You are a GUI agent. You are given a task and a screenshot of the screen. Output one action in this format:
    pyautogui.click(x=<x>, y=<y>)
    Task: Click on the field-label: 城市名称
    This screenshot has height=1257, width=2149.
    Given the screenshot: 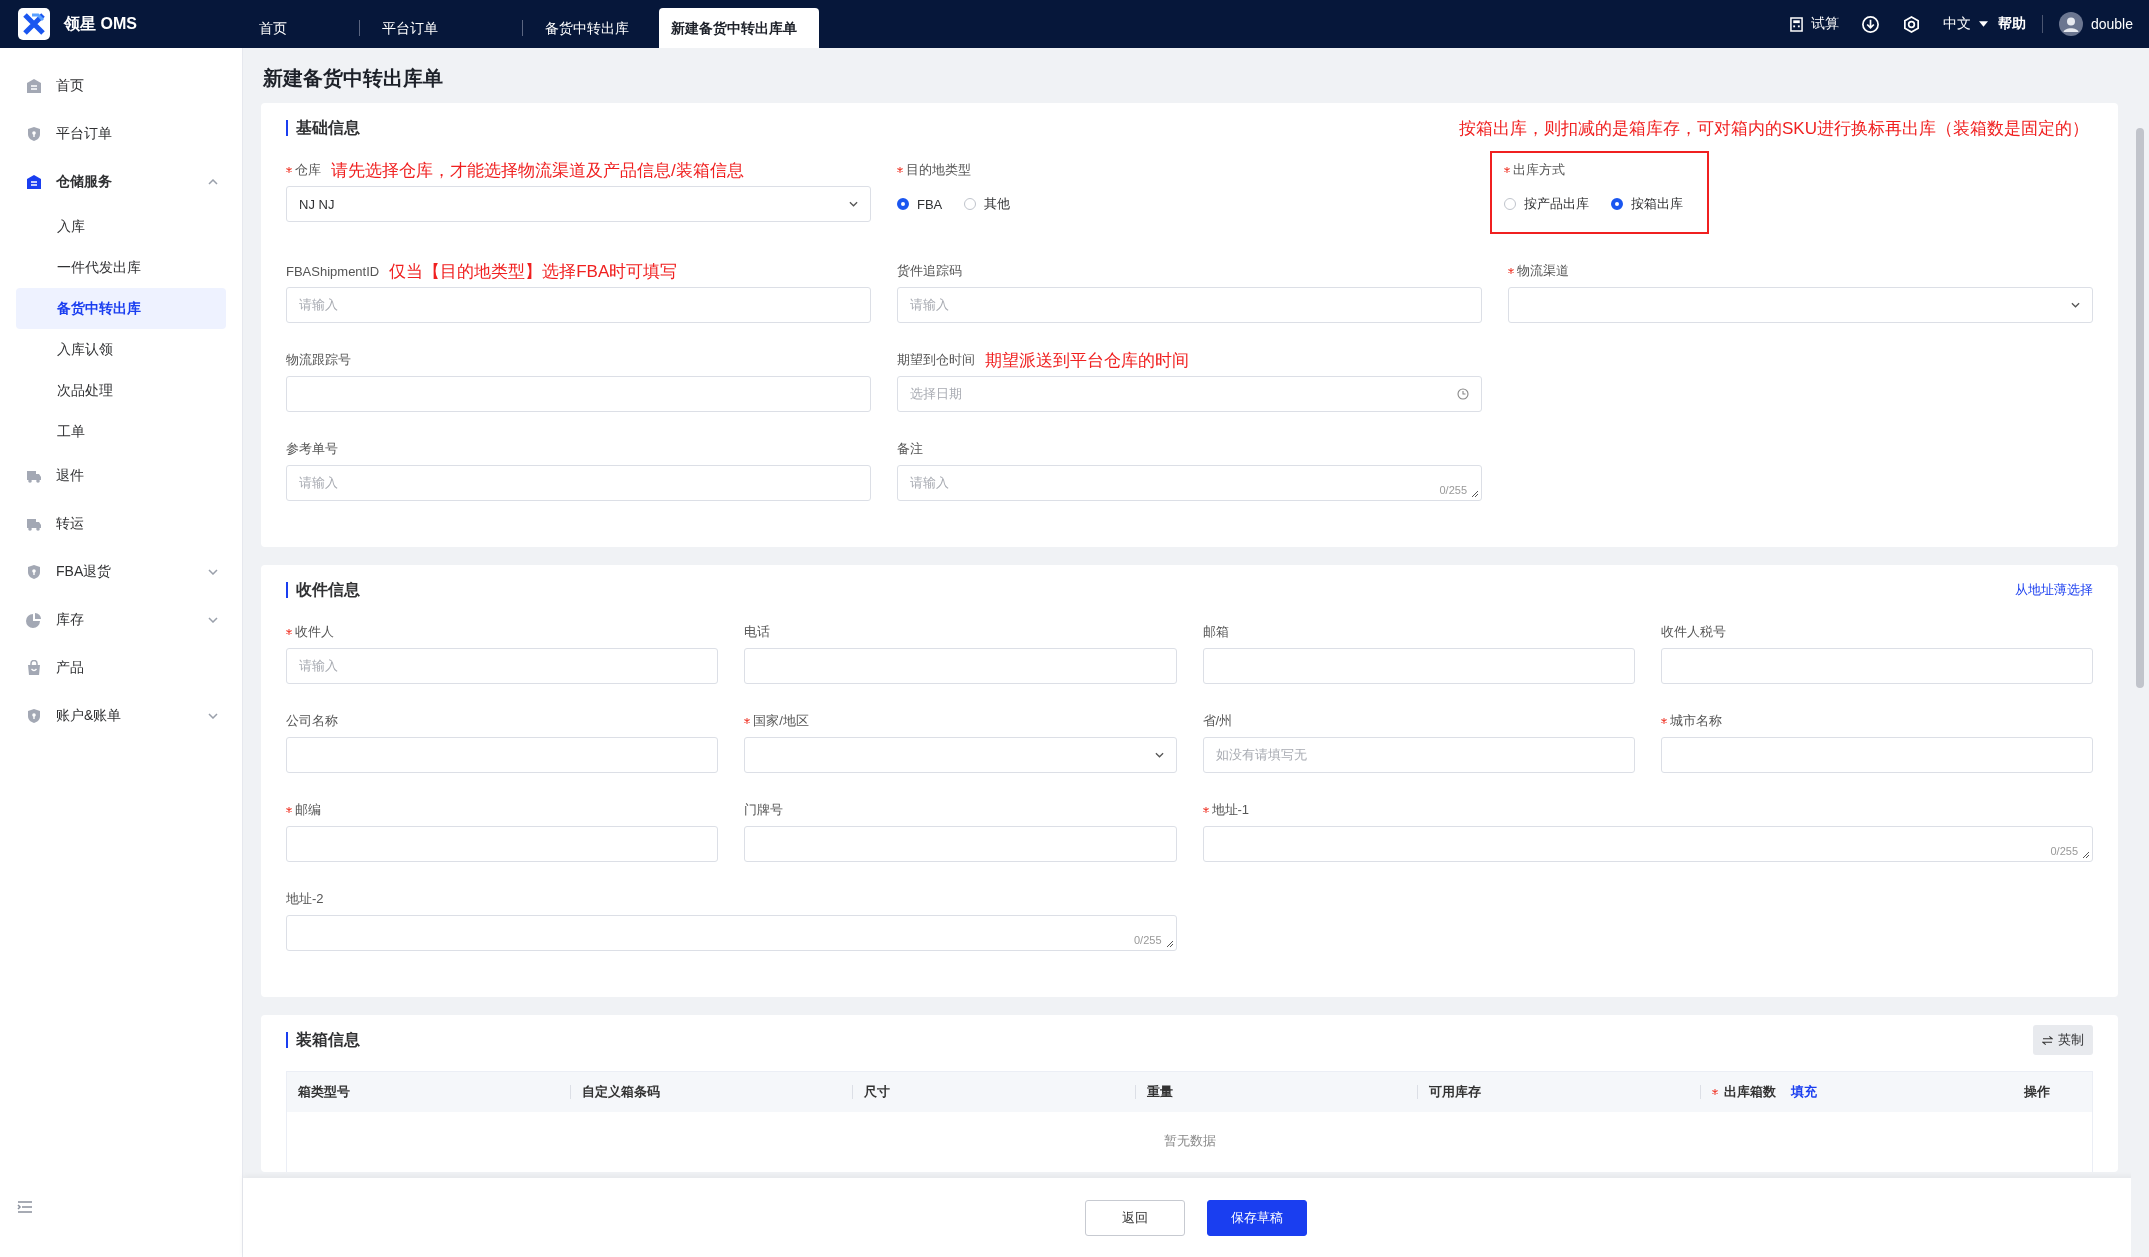 What is the action you would take?
    pyautogui.click(x=1695, y=721)
    